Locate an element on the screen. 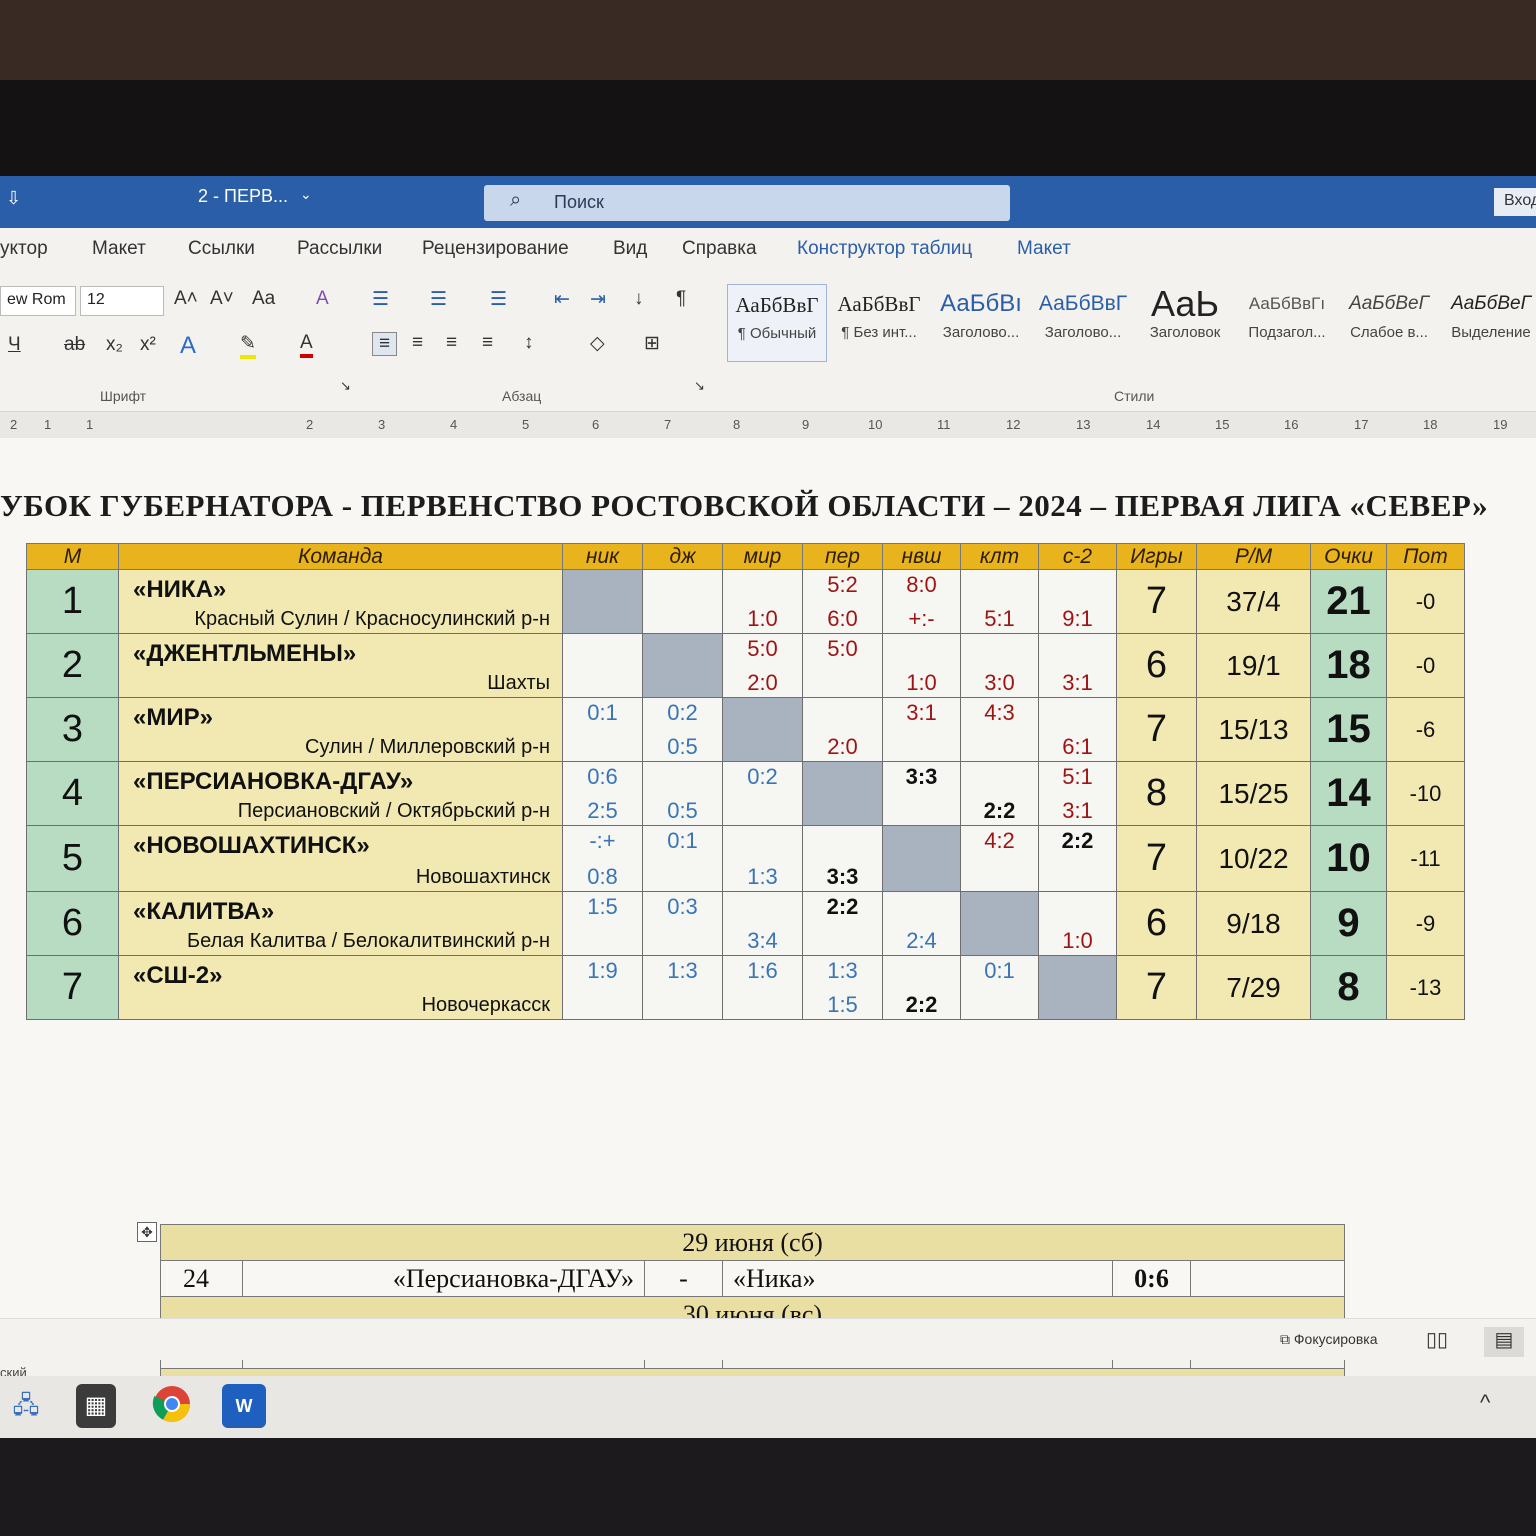  tab-mailings: Рассылки is located at coordinates (339, 249).